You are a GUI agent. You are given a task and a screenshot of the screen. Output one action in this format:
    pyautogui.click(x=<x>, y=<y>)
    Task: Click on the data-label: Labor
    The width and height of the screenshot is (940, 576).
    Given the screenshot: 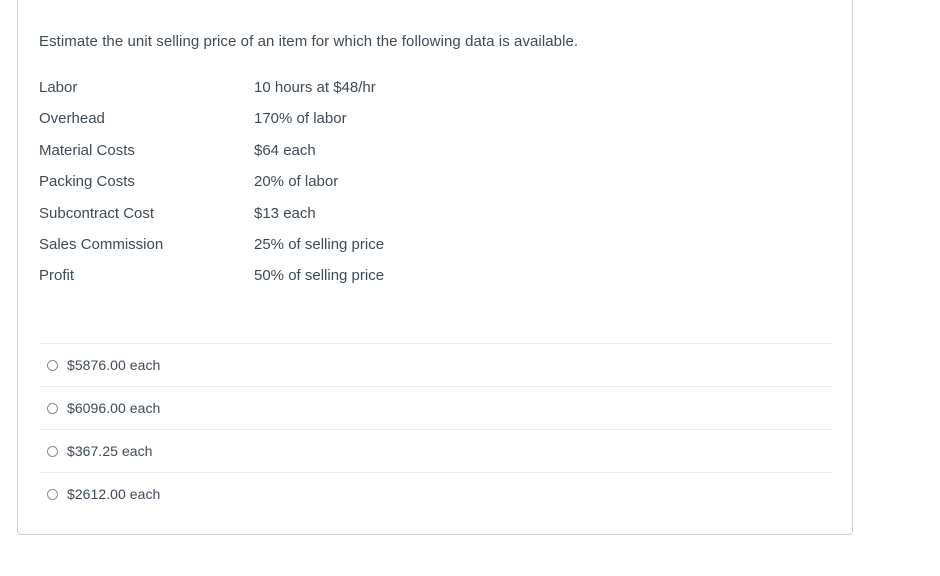 What is the action you would take?
    pyautogui.click(x=58, y=87)
    